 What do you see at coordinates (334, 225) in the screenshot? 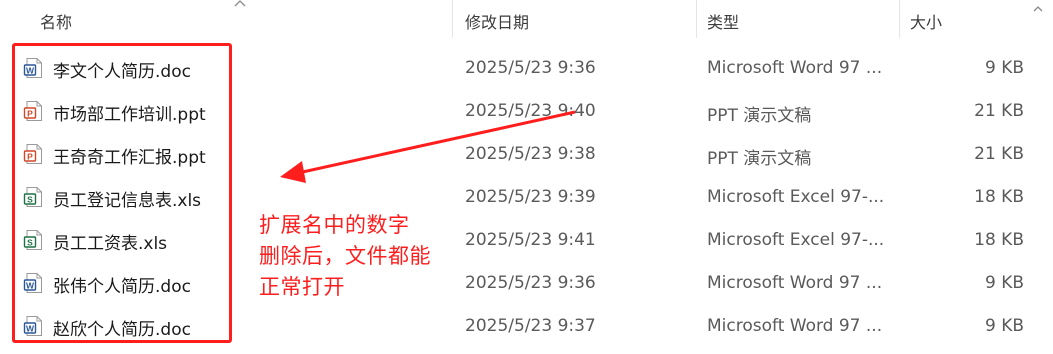
I see `annotation-line: 扩展名中的数字` at bounding box center [334, 225].